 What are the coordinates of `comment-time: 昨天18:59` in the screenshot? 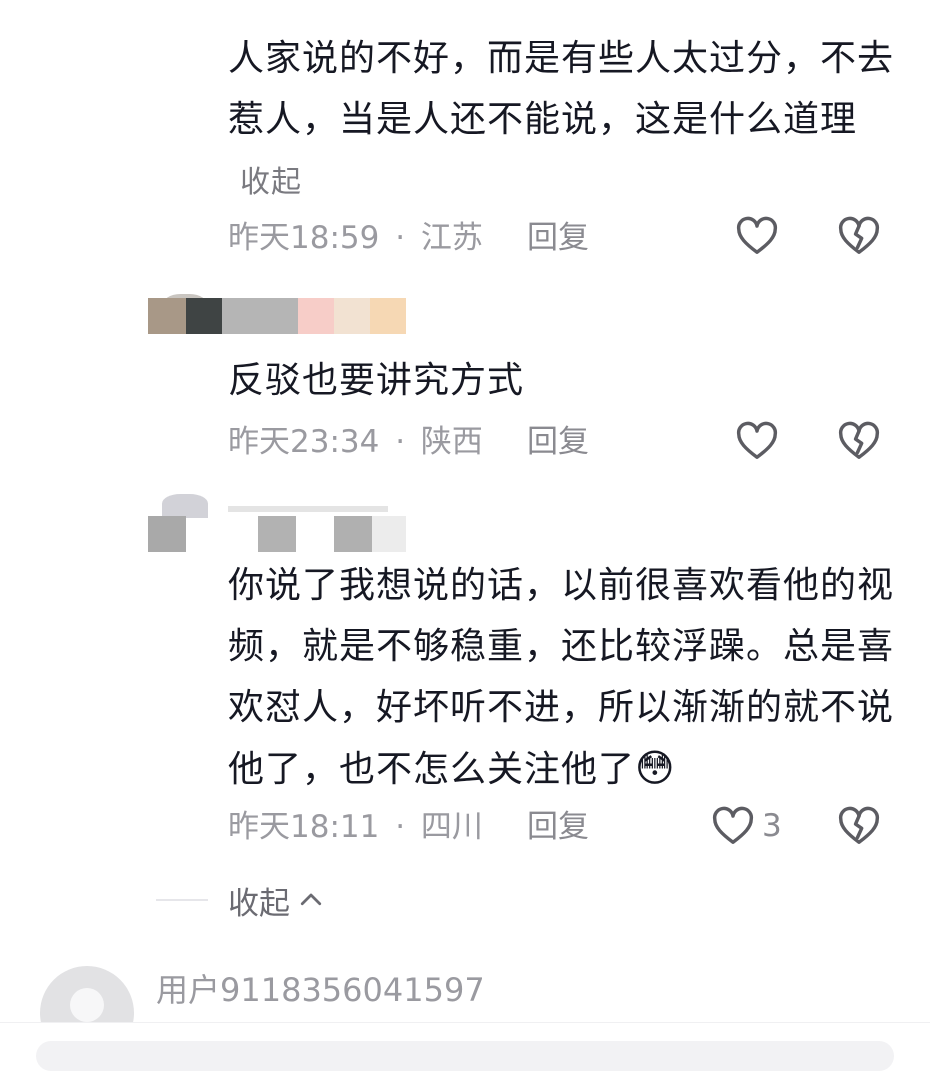 It's located at (304, 238).